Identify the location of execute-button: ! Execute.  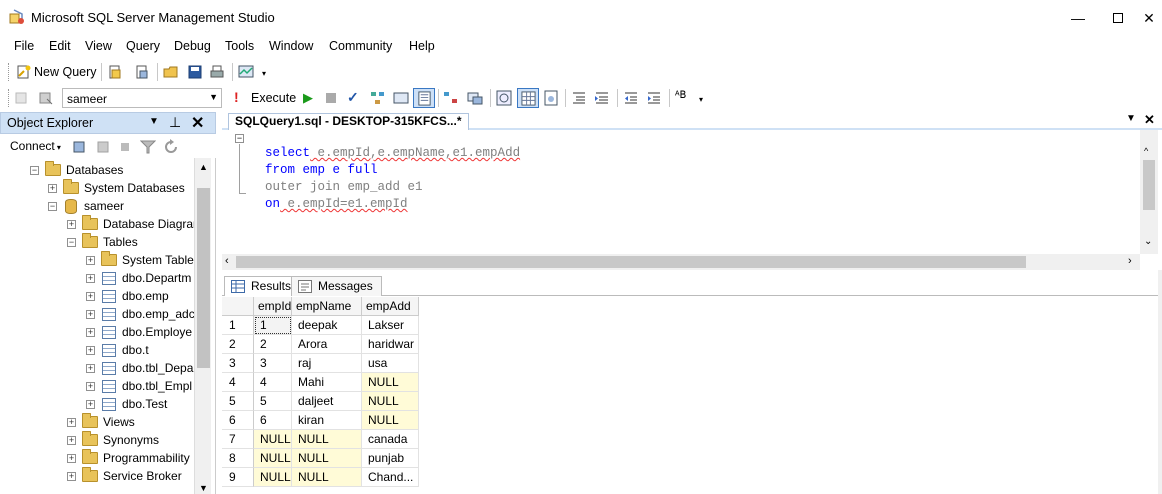
(265, 99).